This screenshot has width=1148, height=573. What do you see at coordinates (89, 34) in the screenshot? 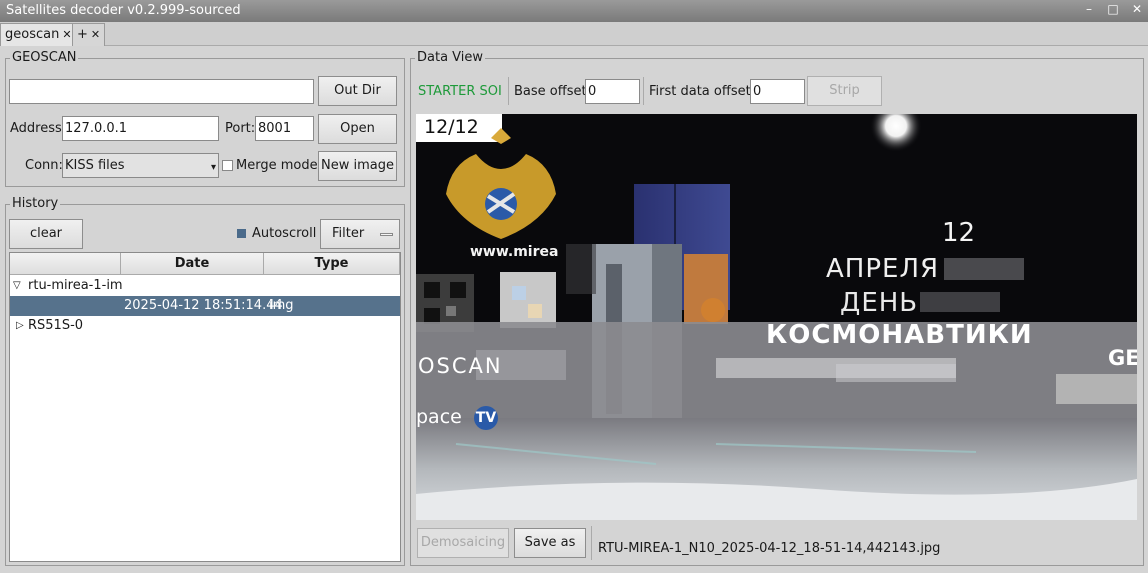
I see `tab-add: + ✕` at bounding box center [89, 34].